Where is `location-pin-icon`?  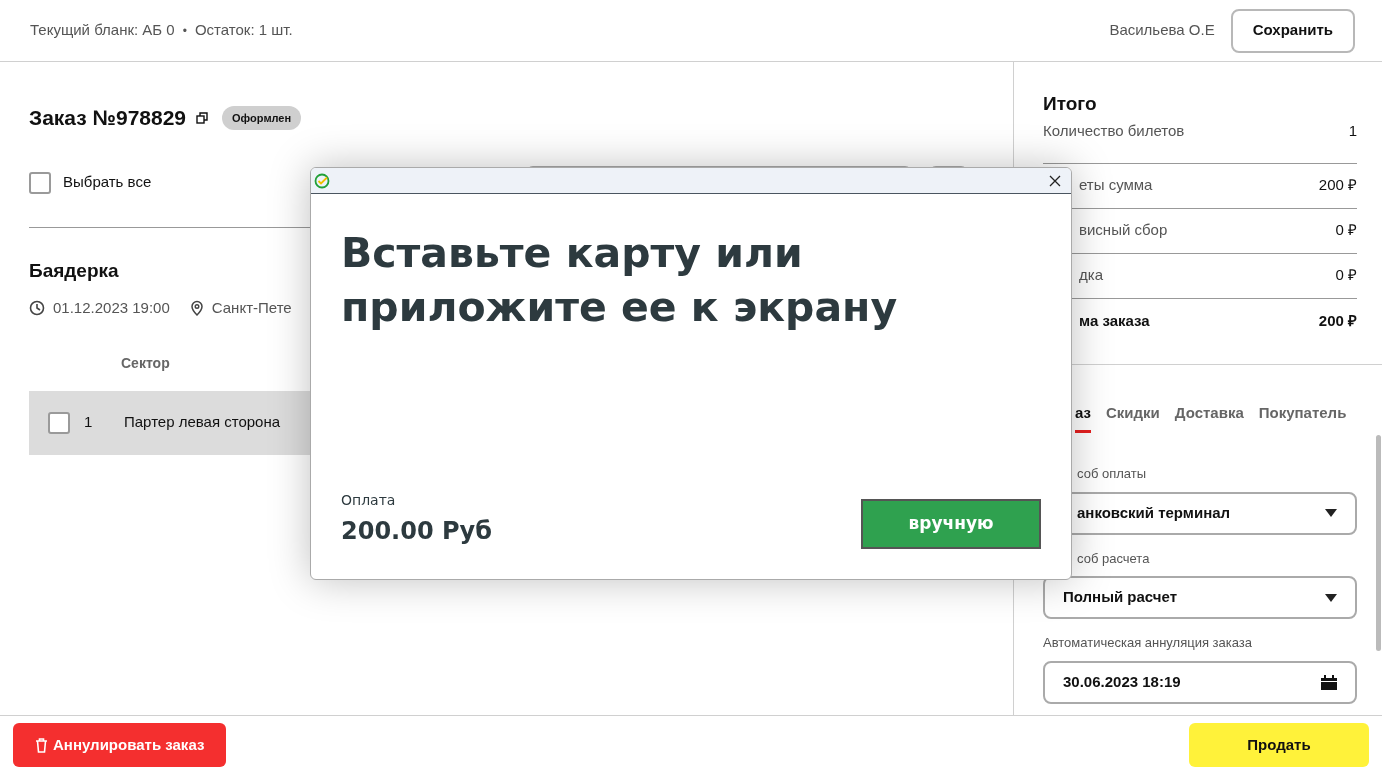 location-pin-icon is located at coordinates (196, 308).